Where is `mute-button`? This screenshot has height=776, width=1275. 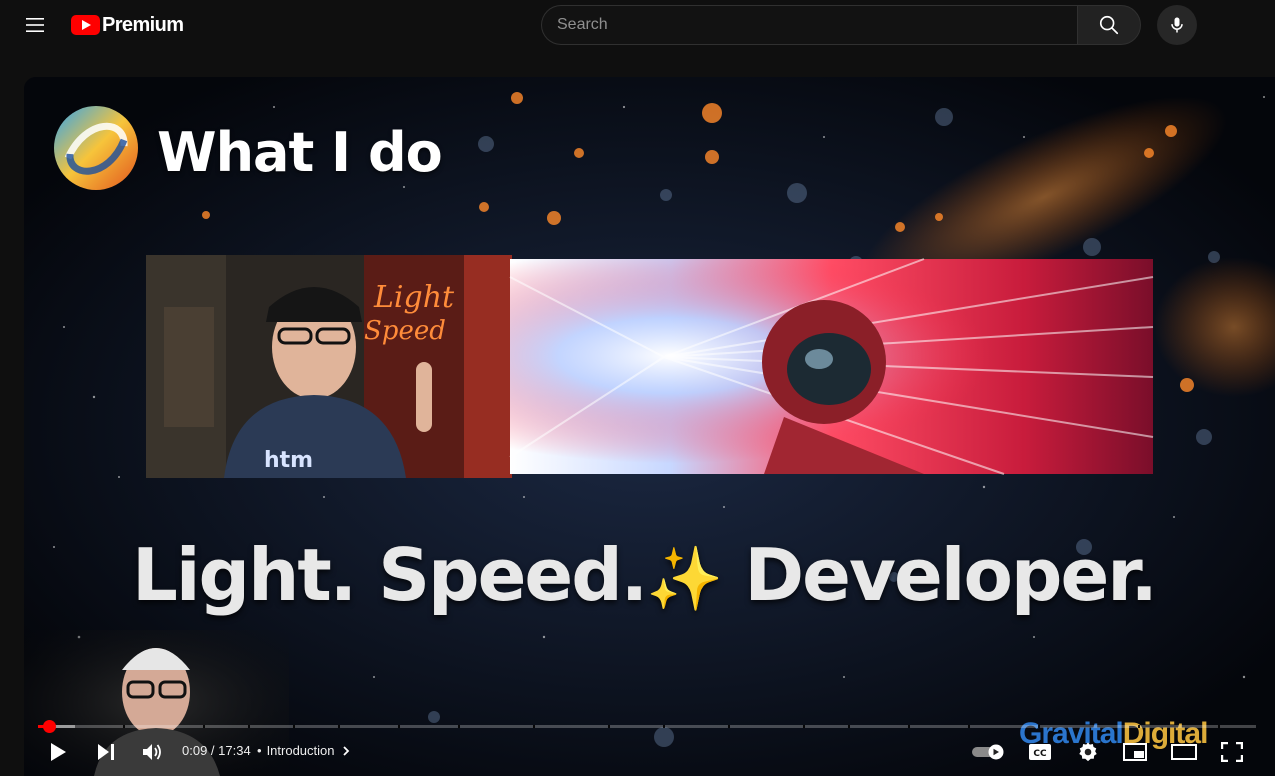
mute-button is located at coordinates (152, 752).